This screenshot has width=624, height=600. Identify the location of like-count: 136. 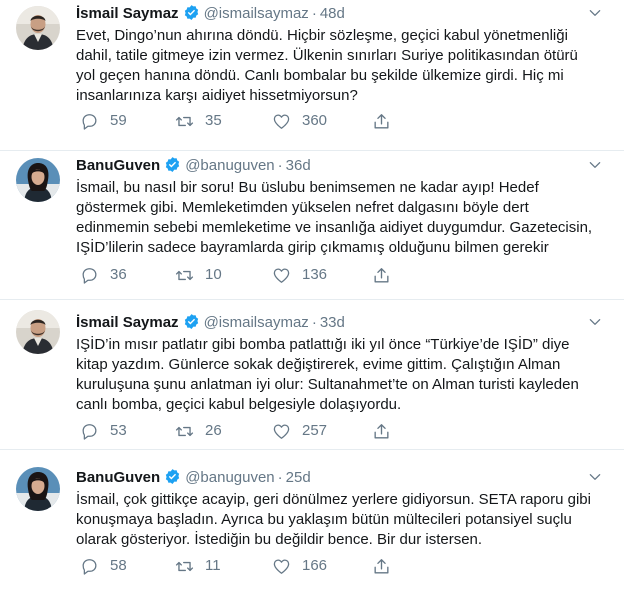
(315, 274).